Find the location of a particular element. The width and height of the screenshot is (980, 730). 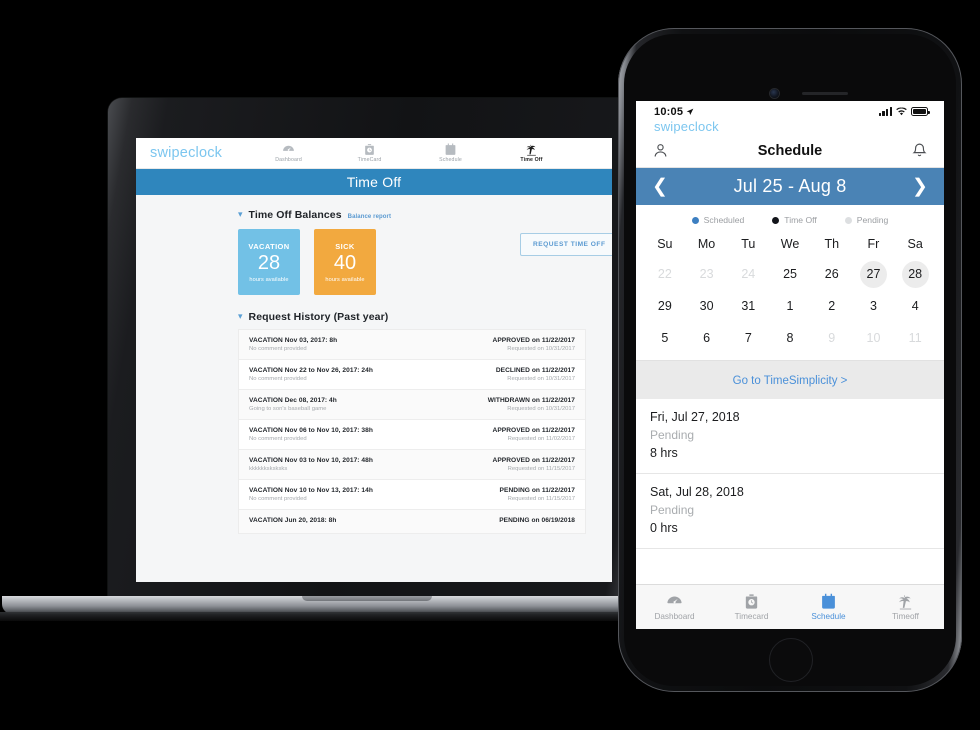

tab-timeoff: Timeoff is located at coordinates (905, 607).